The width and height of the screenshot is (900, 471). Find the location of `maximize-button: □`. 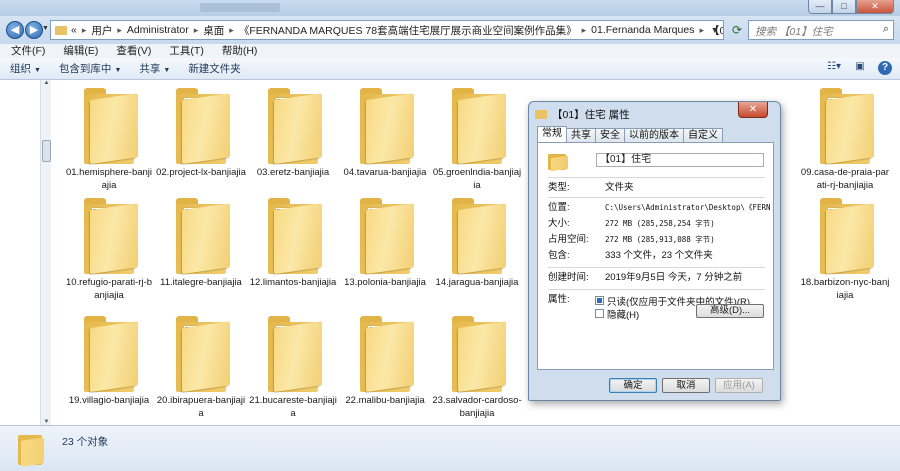

maximize-button: □ is located at coordinates (844, 7).